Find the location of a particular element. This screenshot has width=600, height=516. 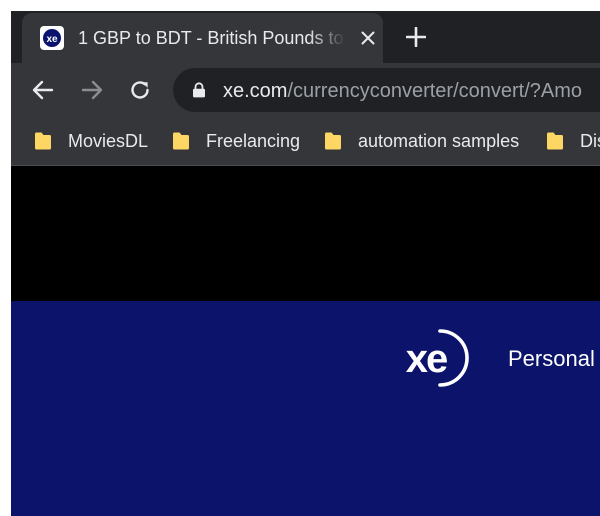

browser-toolbar: xe.com/currencyconverter/convert/?Amo is located at coordinates (305, 89).